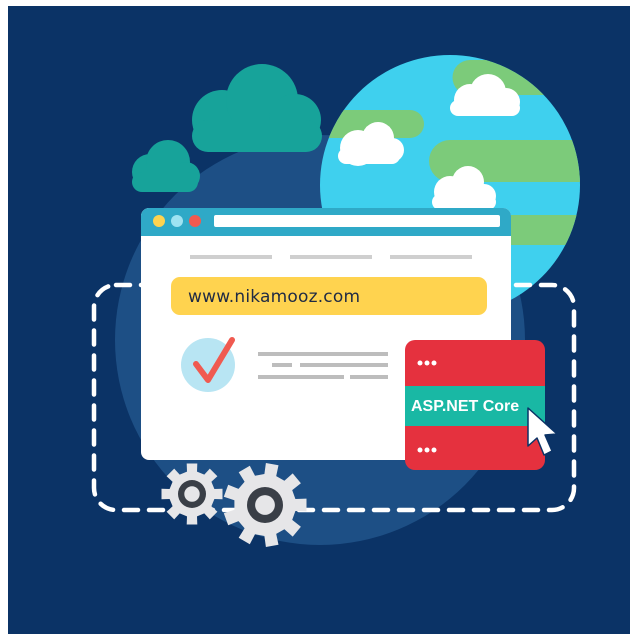 Image resolution: width=635 pixels, height=640 pixels. Describe the element at coordinates (192, 494) in the screenshot. I see `gear-icon` at that location.